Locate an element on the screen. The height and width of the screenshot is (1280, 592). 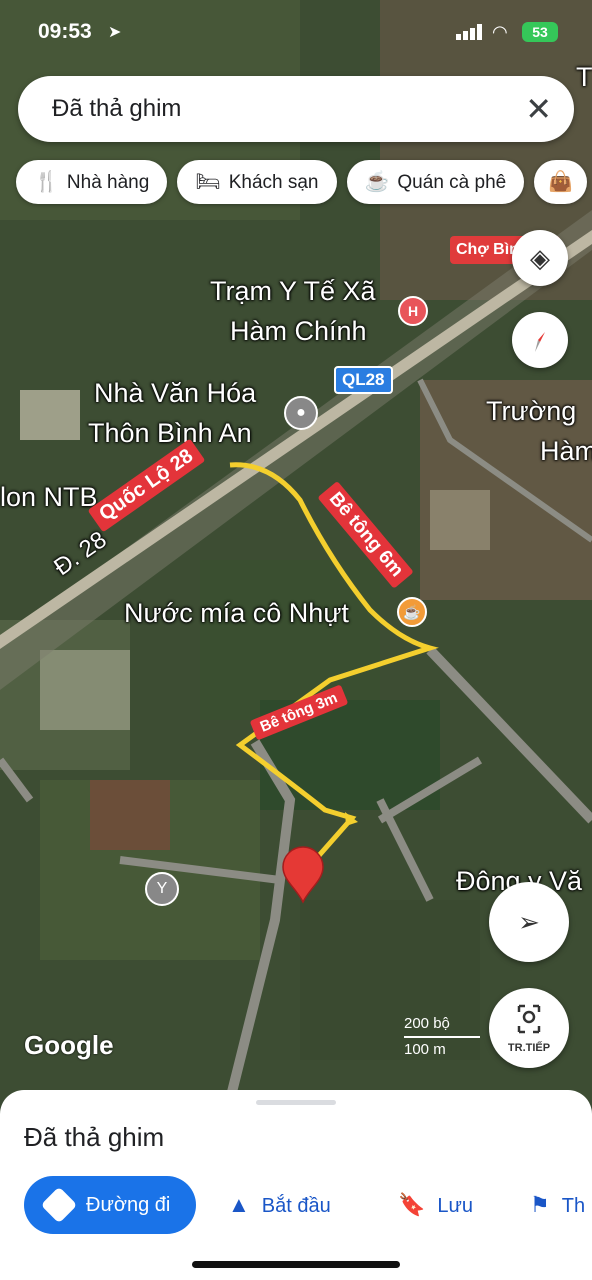
compass-button is located at coordinates (540, 340).